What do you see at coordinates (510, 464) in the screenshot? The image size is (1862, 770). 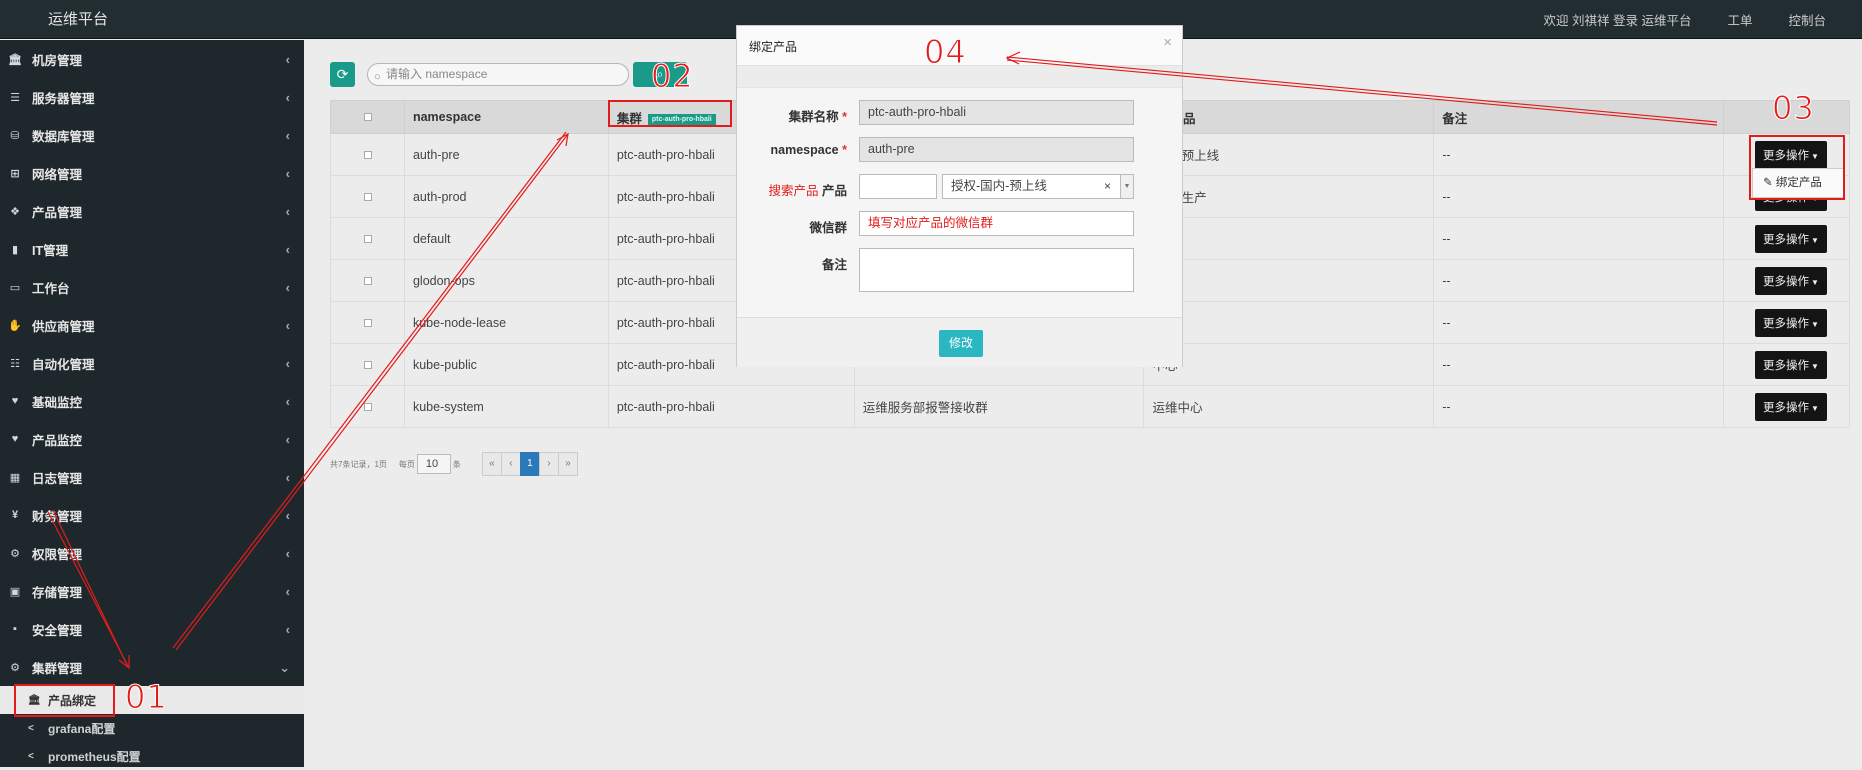 I see `page-prev-button: ‹` at bounding box center [510, 464].